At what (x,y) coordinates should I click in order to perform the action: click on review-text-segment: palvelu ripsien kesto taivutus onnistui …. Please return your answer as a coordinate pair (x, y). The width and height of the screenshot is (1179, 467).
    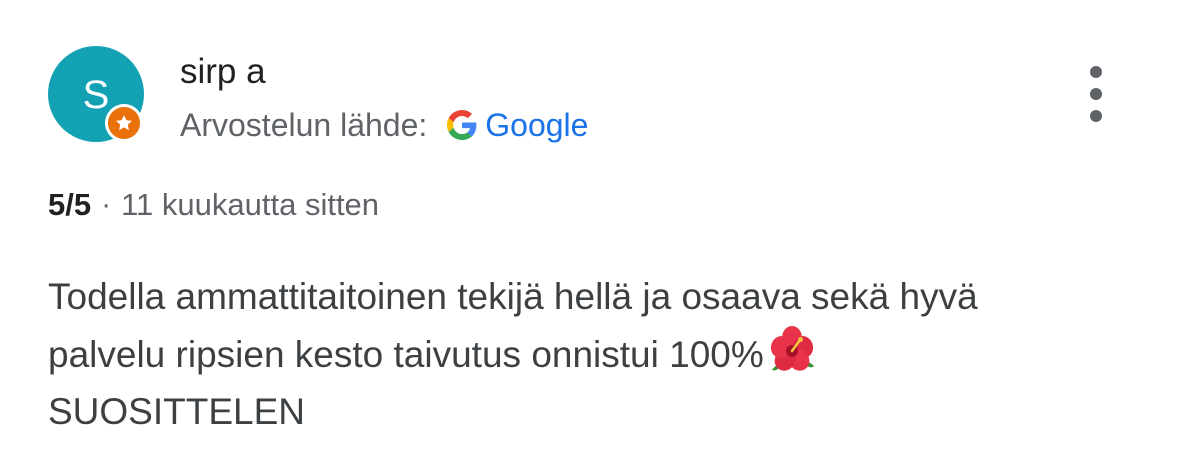
    Looking at the image, I should click on (406, 354).